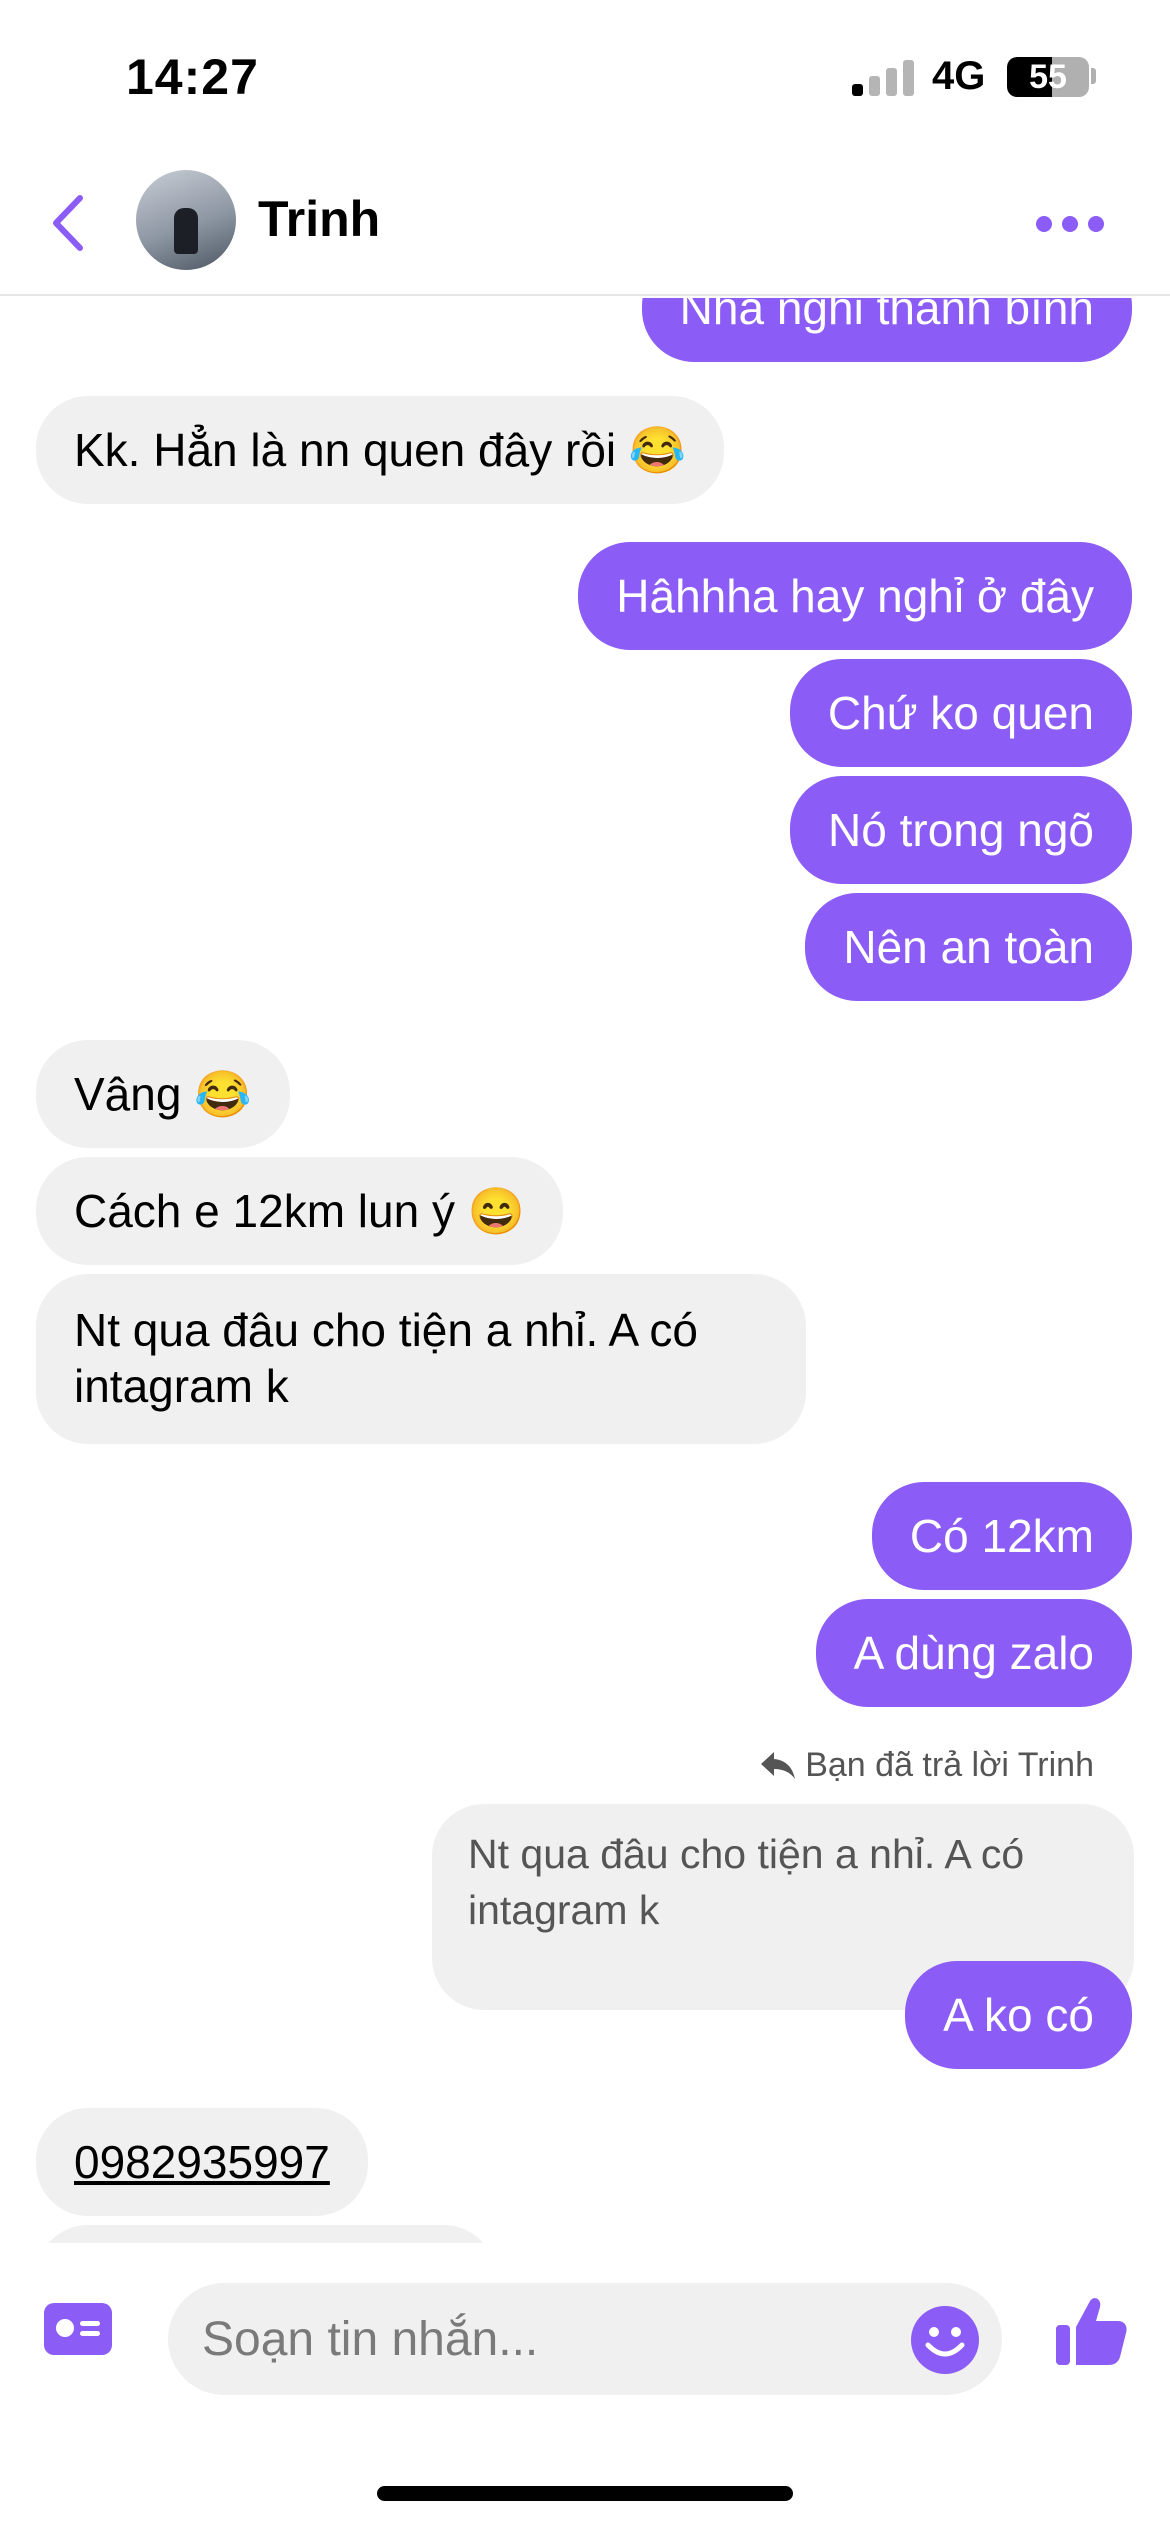 This screenshot has width=1170, height=2532. I want to click on battery-percent: 55, so click(1048, 77).